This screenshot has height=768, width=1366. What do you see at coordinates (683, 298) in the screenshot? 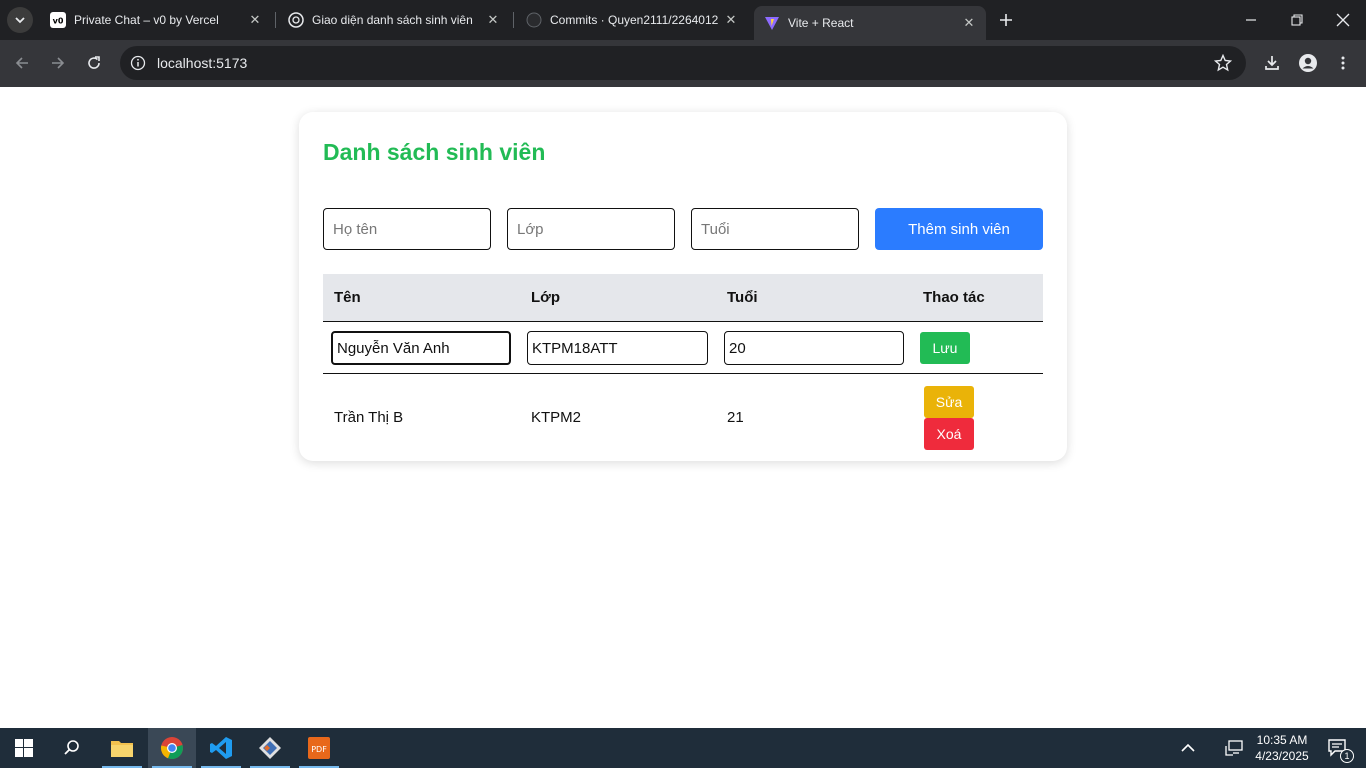
I see `table-header: Tên Lớp Tuổi Thao tác` at bounding box center [683, 298].